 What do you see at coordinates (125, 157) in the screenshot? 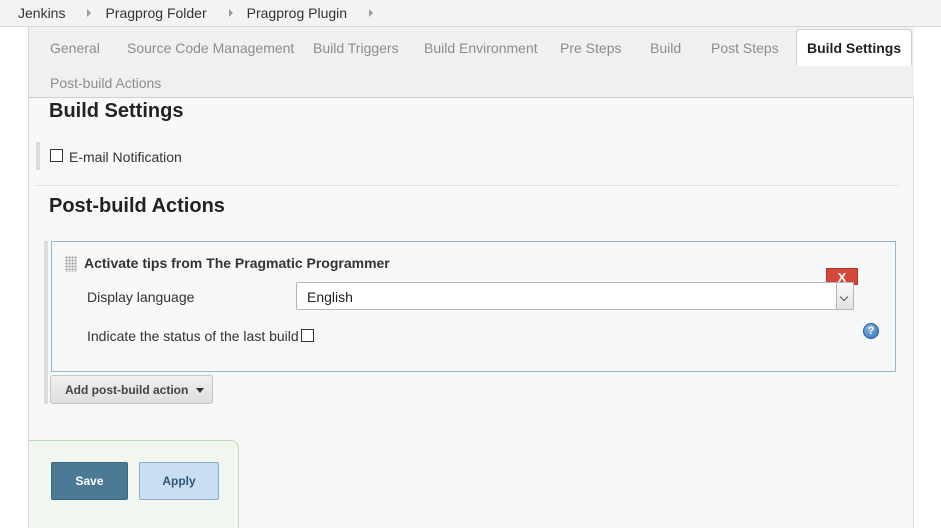
I see `email-notification-label: E-mail Notification` at bounding box center [125, 157].